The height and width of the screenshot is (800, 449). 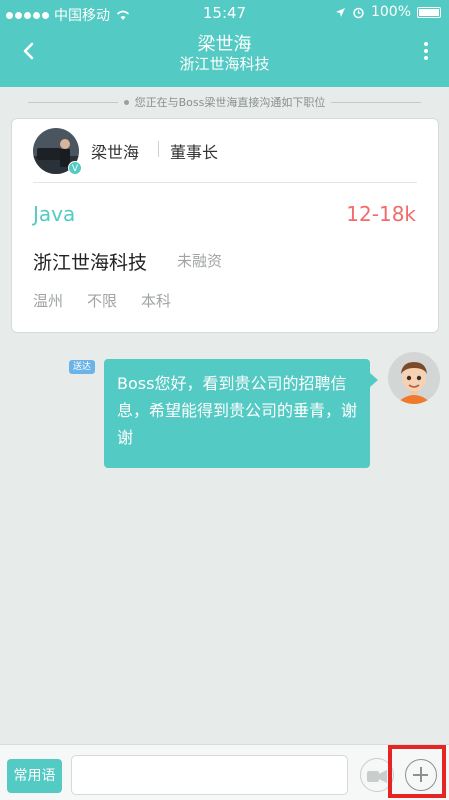 What do you see at coordinates (48, 301) in the screenshot?
I see `tag-location: 温州` at bounding box center [48, 301].